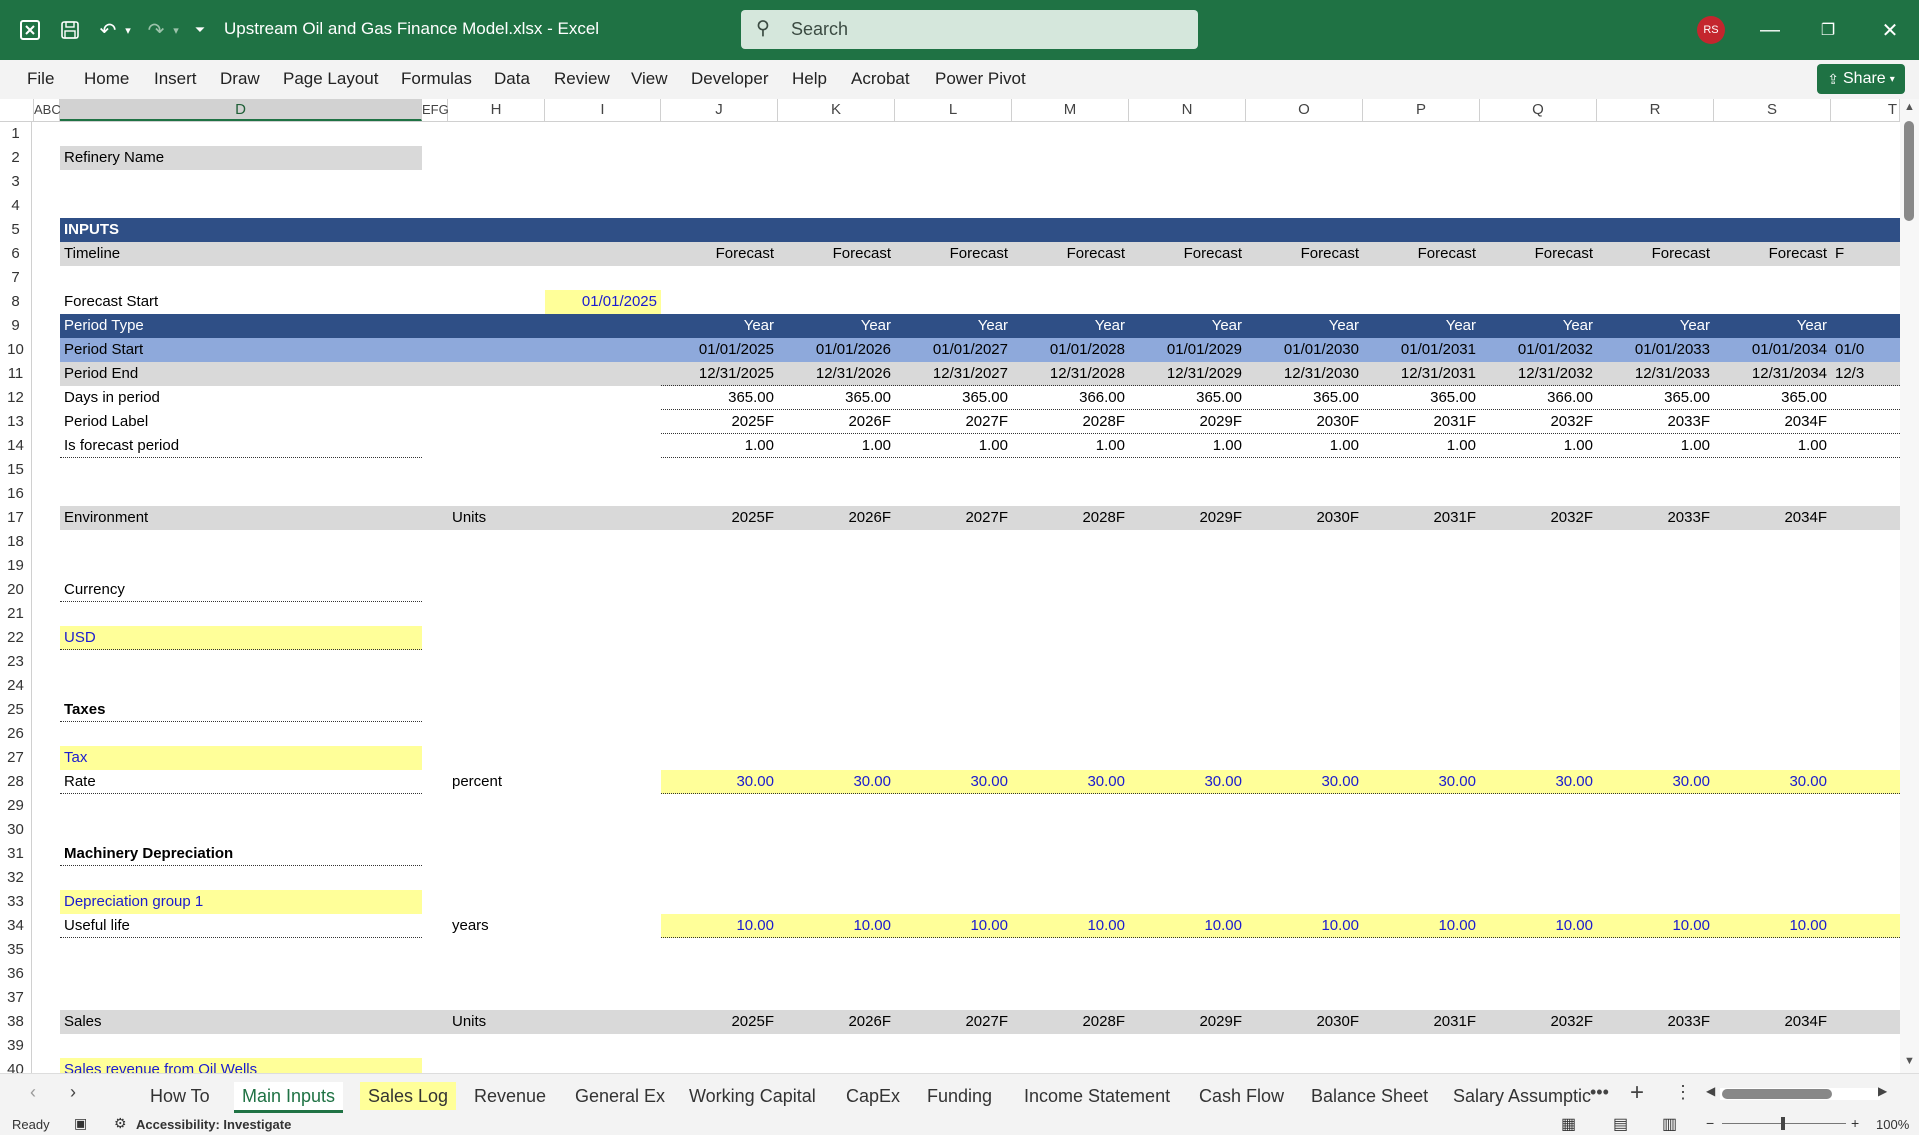 The image size is (1919, 1135). Describe the element at coordinates (1655, 518) in the screenshot. I see `environment-year-cell: 2033F` at that location.